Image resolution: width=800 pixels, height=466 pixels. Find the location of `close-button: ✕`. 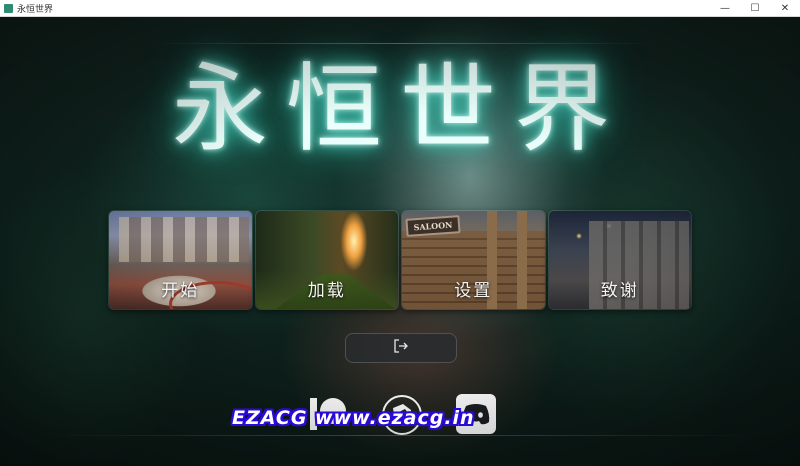

close-button: ✕ is located at coordinates (785, 8).